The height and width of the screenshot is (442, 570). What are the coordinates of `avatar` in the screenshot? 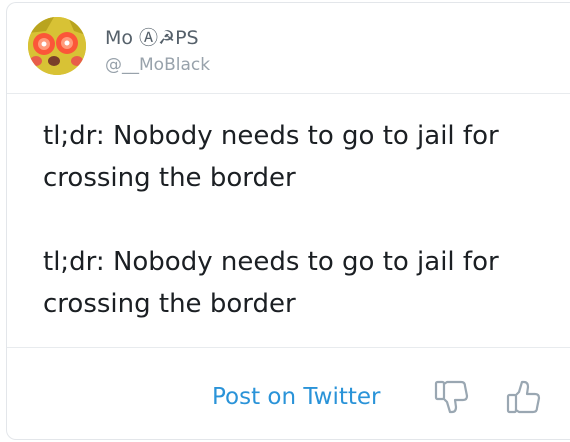 It's located at (57, 46).